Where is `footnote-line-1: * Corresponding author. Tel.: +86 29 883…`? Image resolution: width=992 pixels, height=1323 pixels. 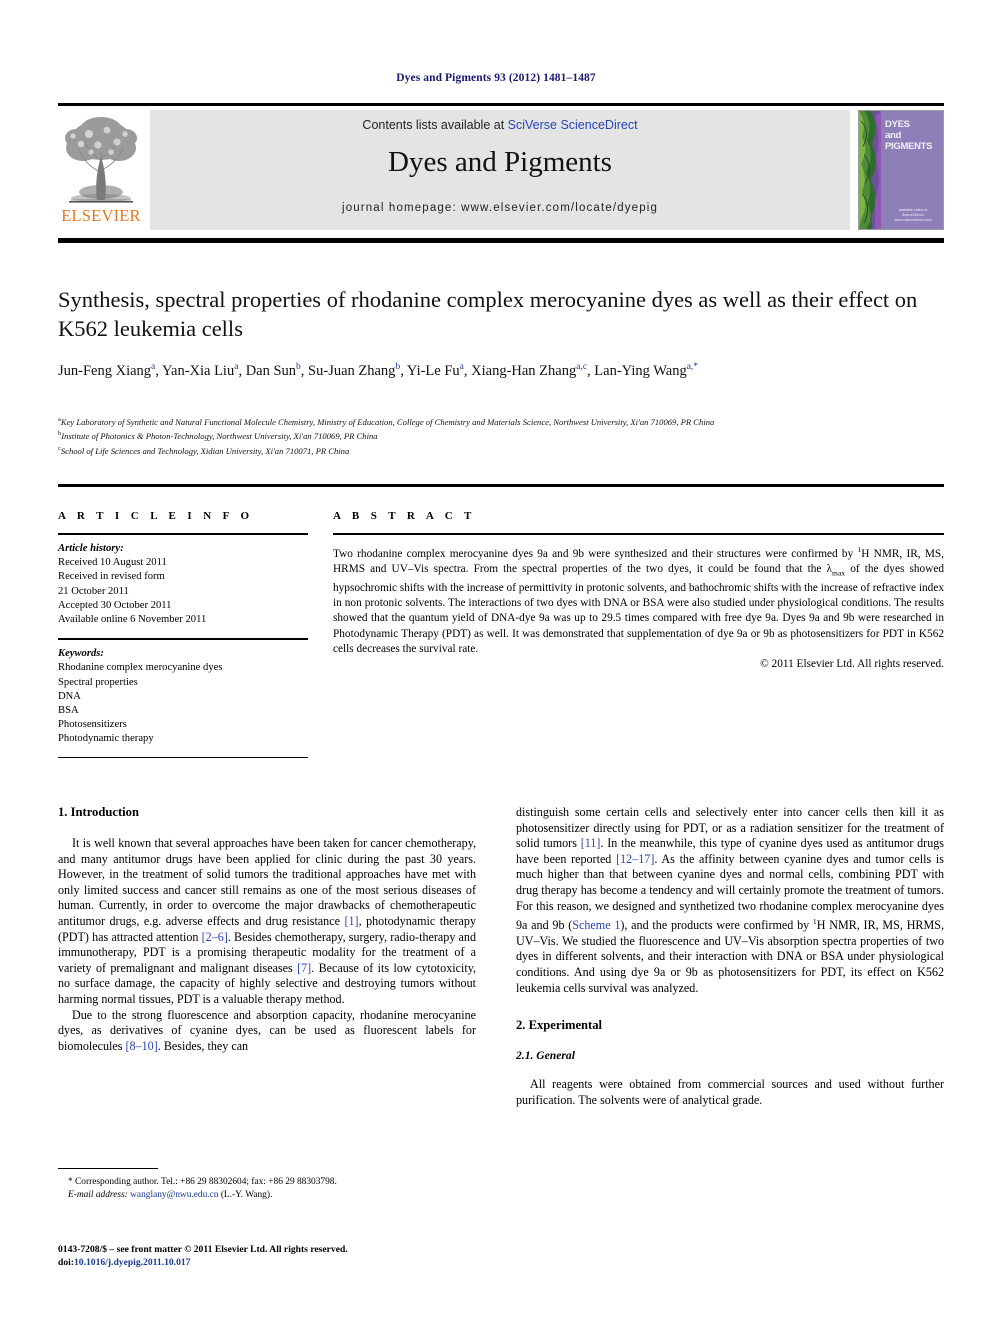
footnote-line-1: * Corresponding author. Tel.: +86 29 883… is located at coordinates (272, 1182).